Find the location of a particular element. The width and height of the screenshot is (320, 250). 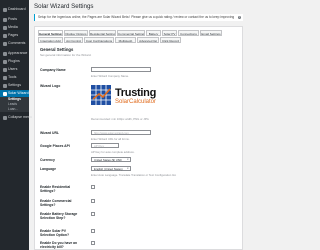

enable-battery-label: Enable Battery Storage Selection Step? is located at coordinates (59, 216).